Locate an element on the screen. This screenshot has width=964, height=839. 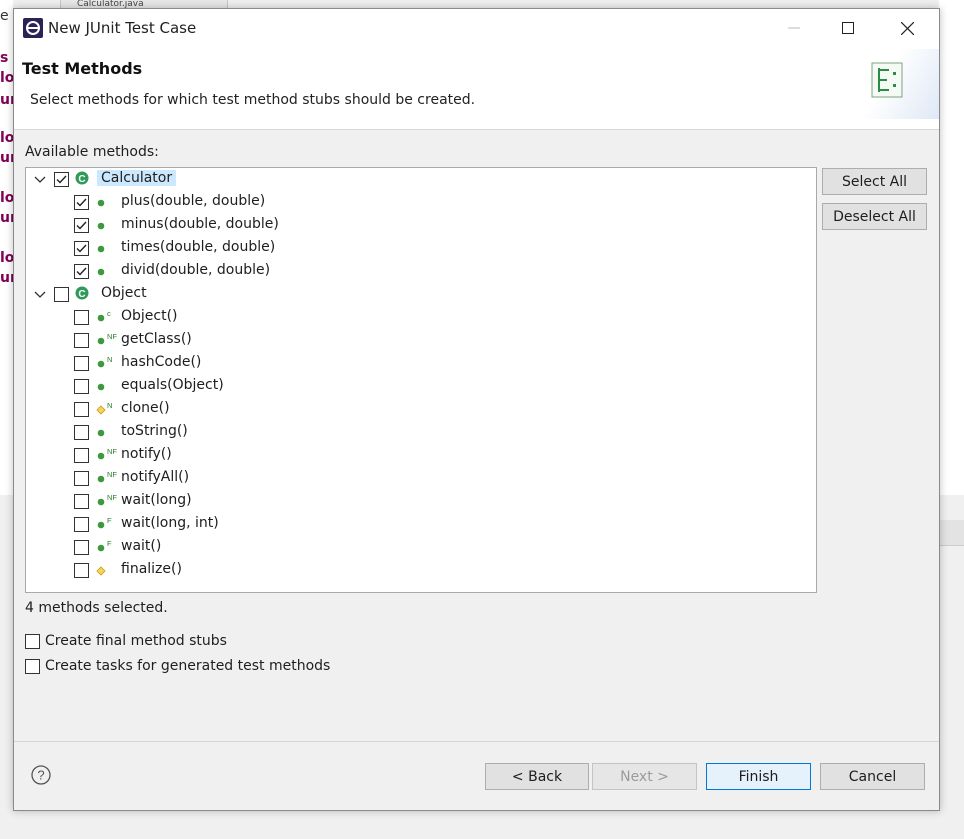
minimize-icon is located at coordinates (794, 28).